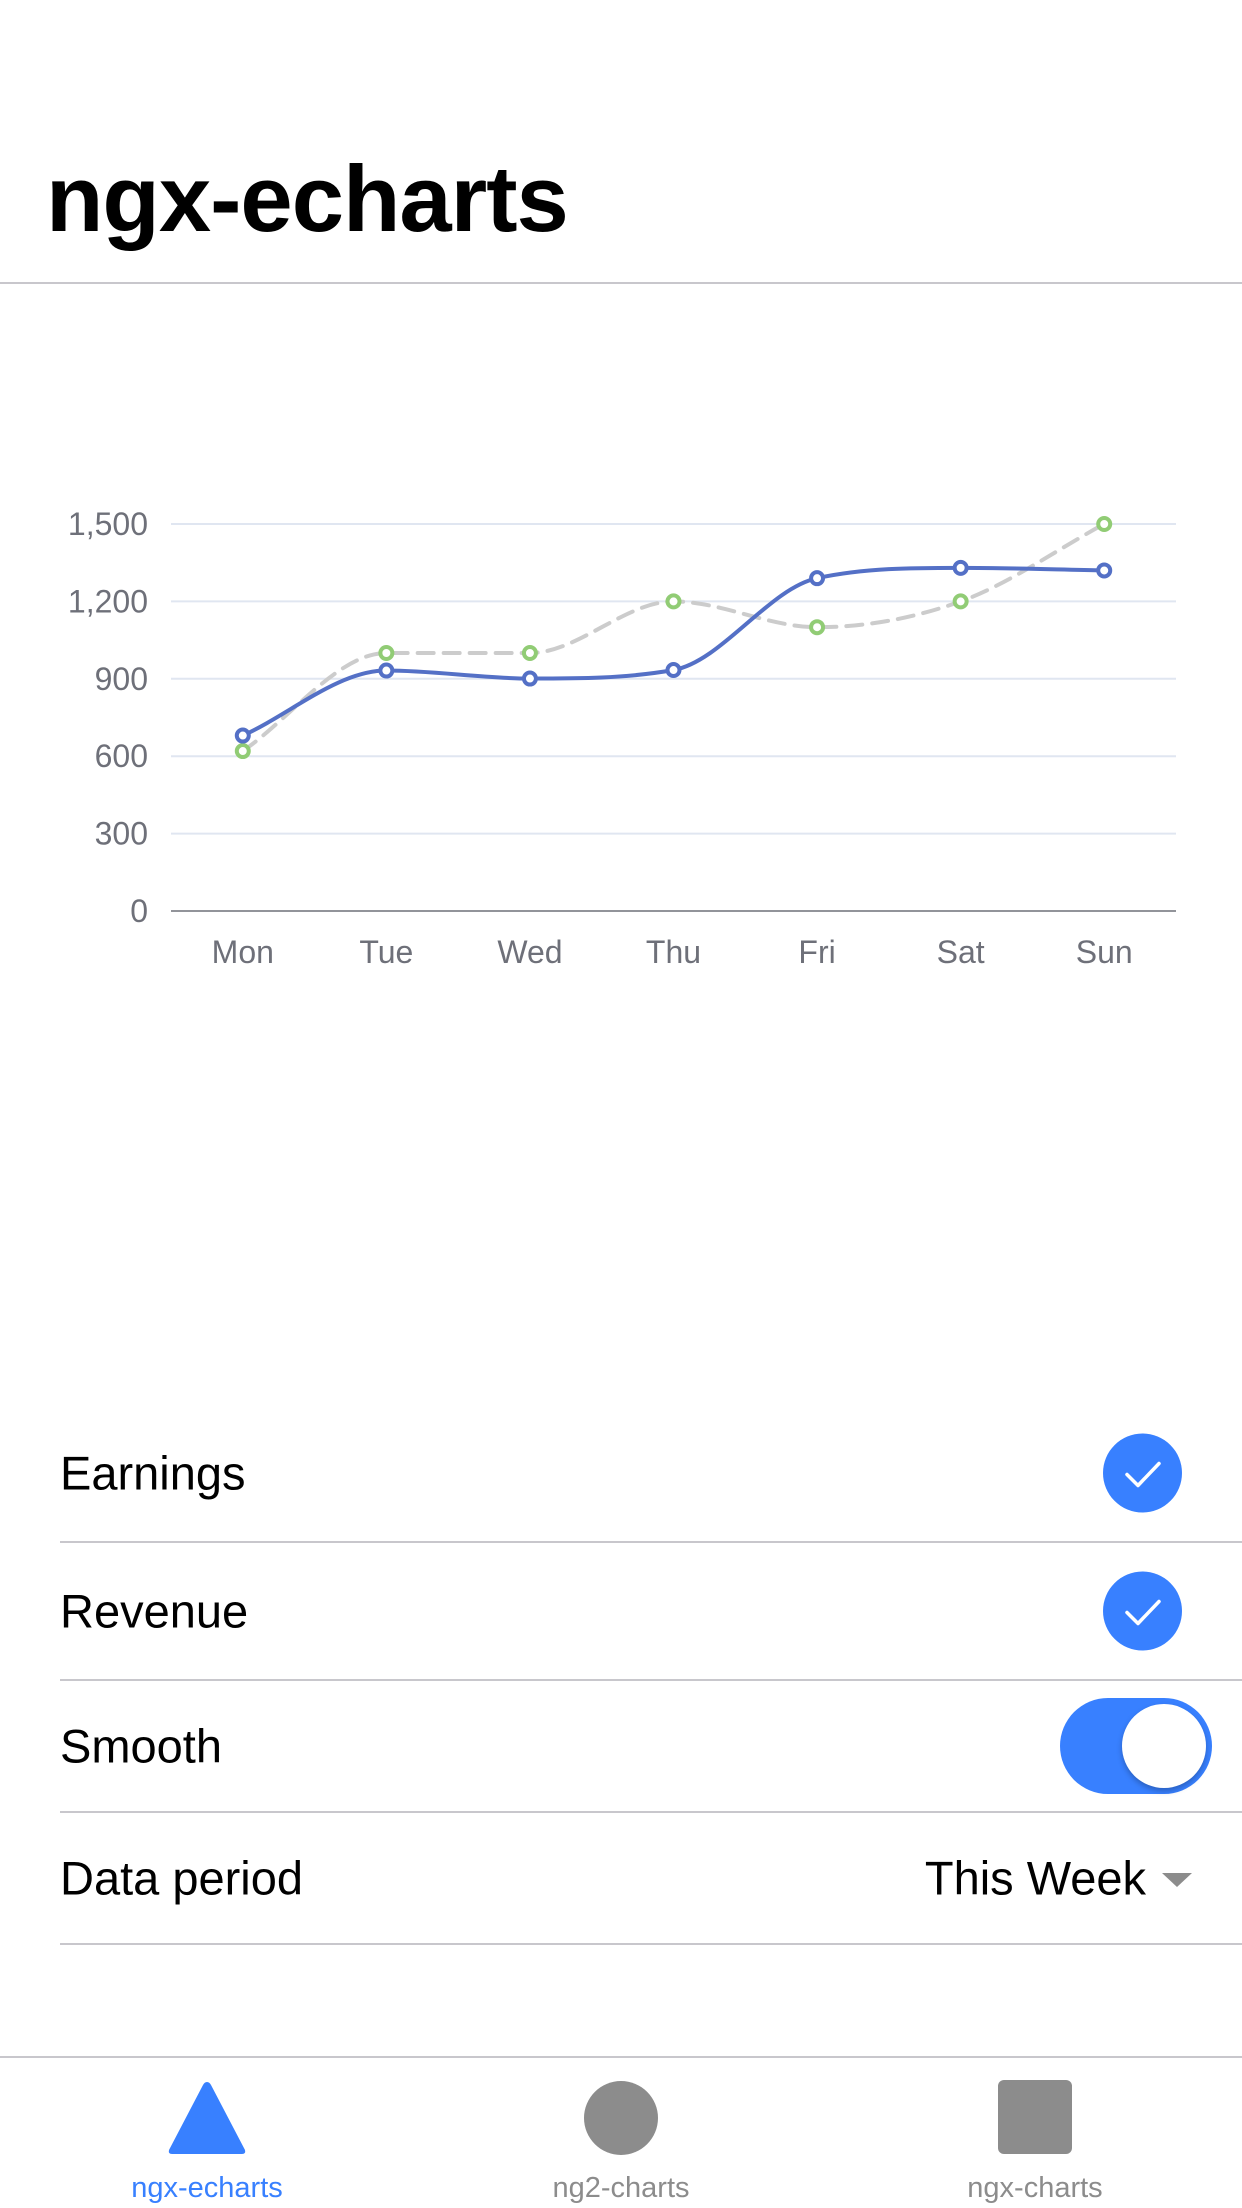 Image resolution: width=1242 pixels, height=2208 pixels. What do you see at coordinates (207, 2188) in the screenshot?
I see `tab-label: ngx-echarts` at bounding box center [207, 2188].